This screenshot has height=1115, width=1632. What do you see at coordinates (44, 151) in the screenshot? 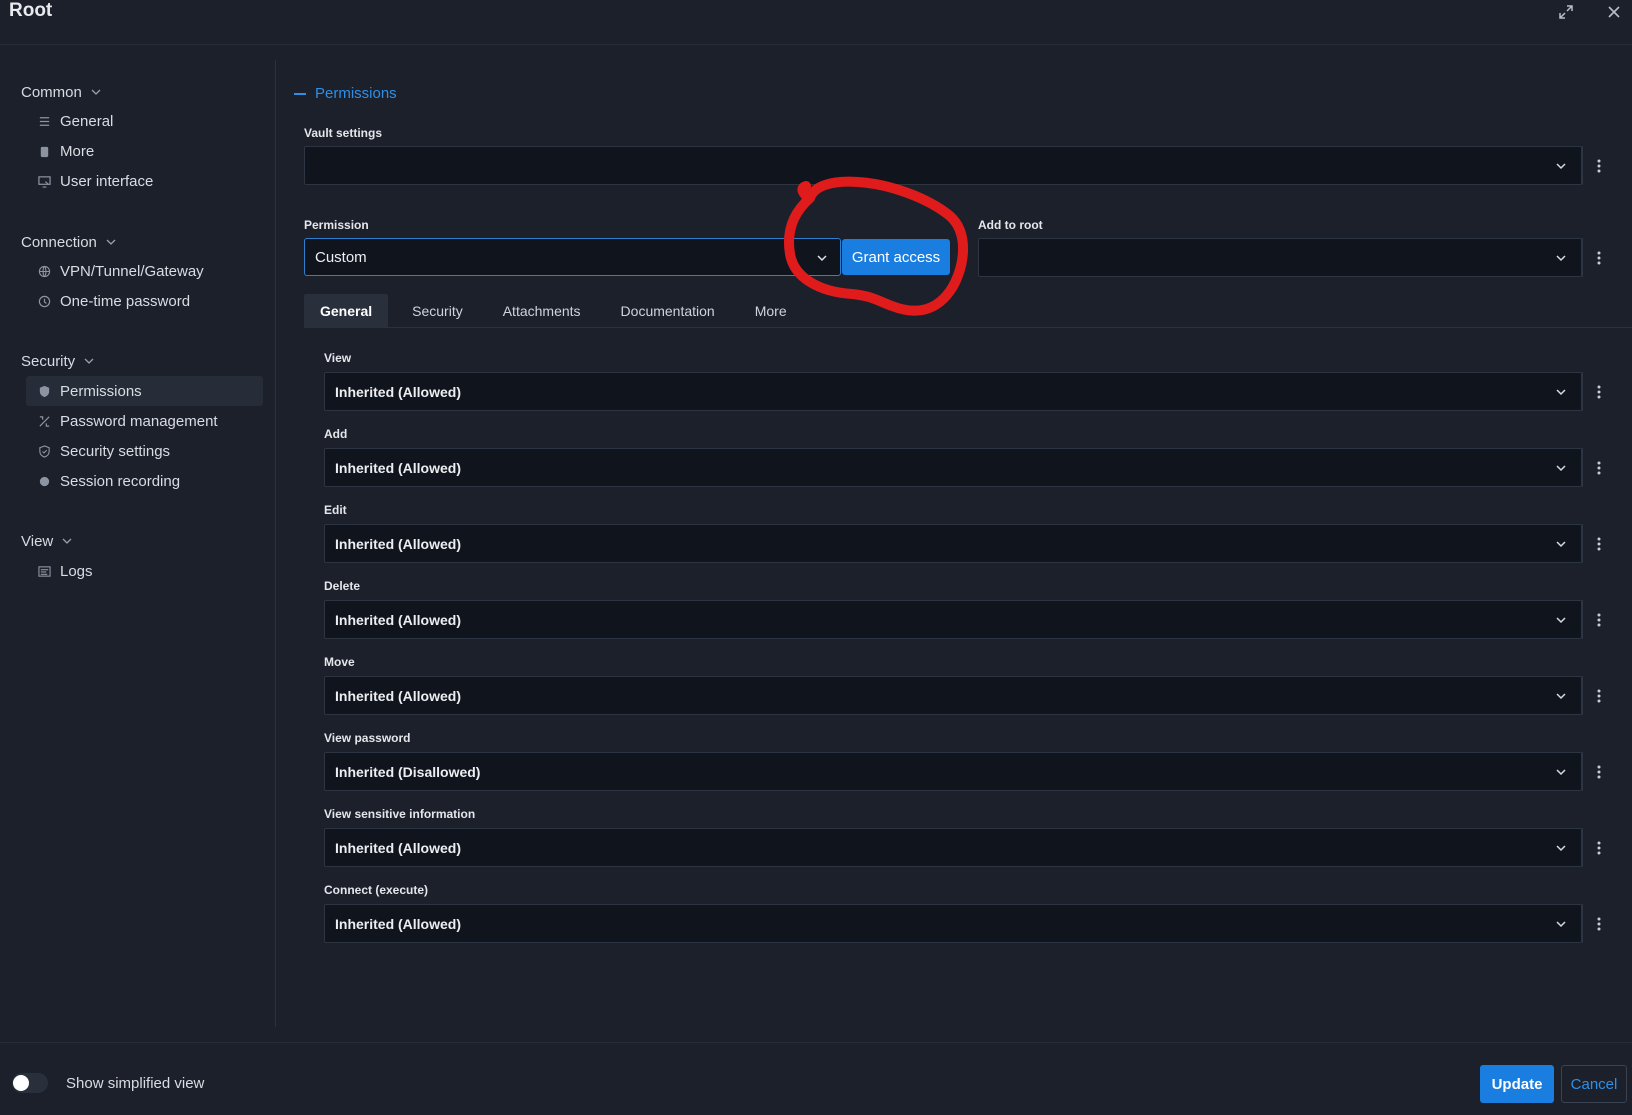
I see `clipboard-icon` at bounding box center [44, 151].